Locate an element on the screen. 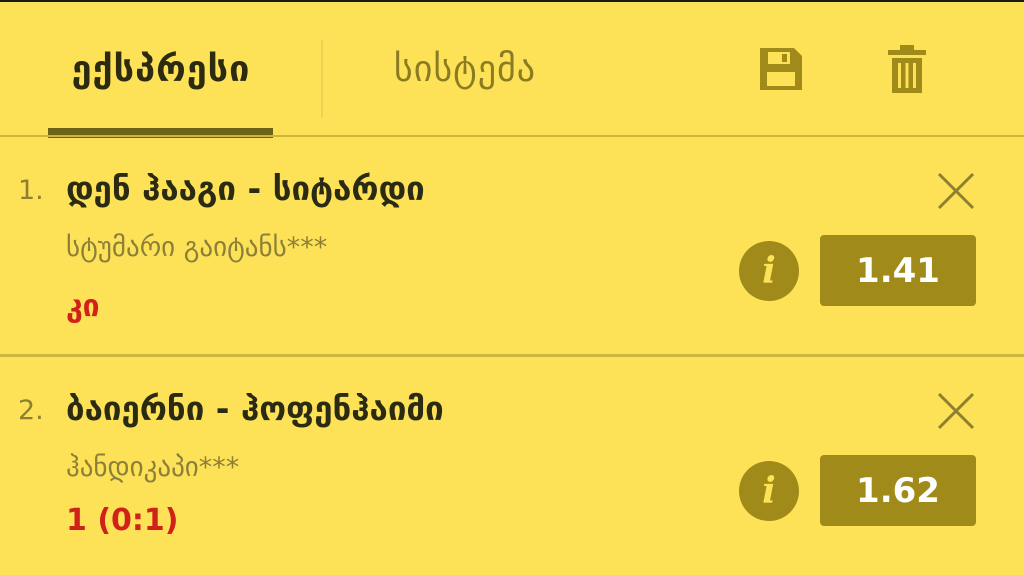  tab-express: ექსპრესი is located at coordinates (161, 69).